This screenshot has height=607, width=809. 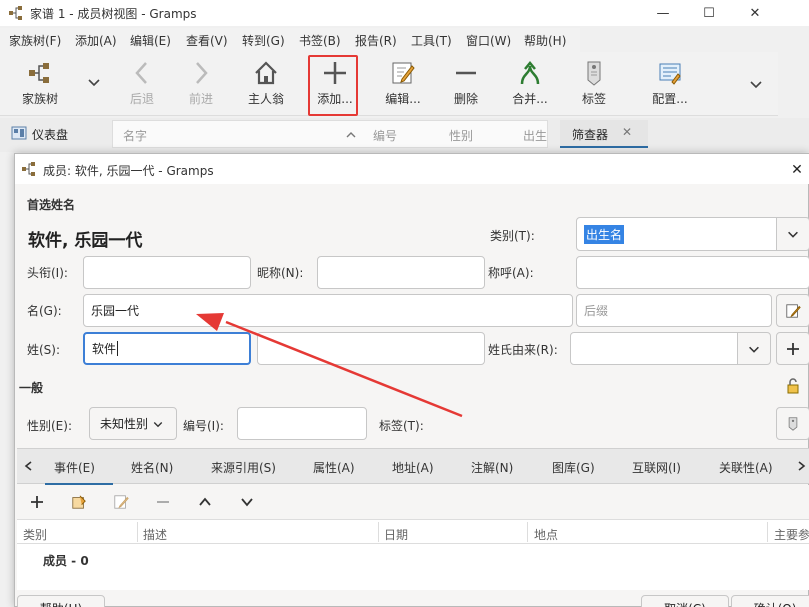 I want to click on main-window-title: 家谱 1 - 成员树视图 - Gramps, so click(x=113, y=14).